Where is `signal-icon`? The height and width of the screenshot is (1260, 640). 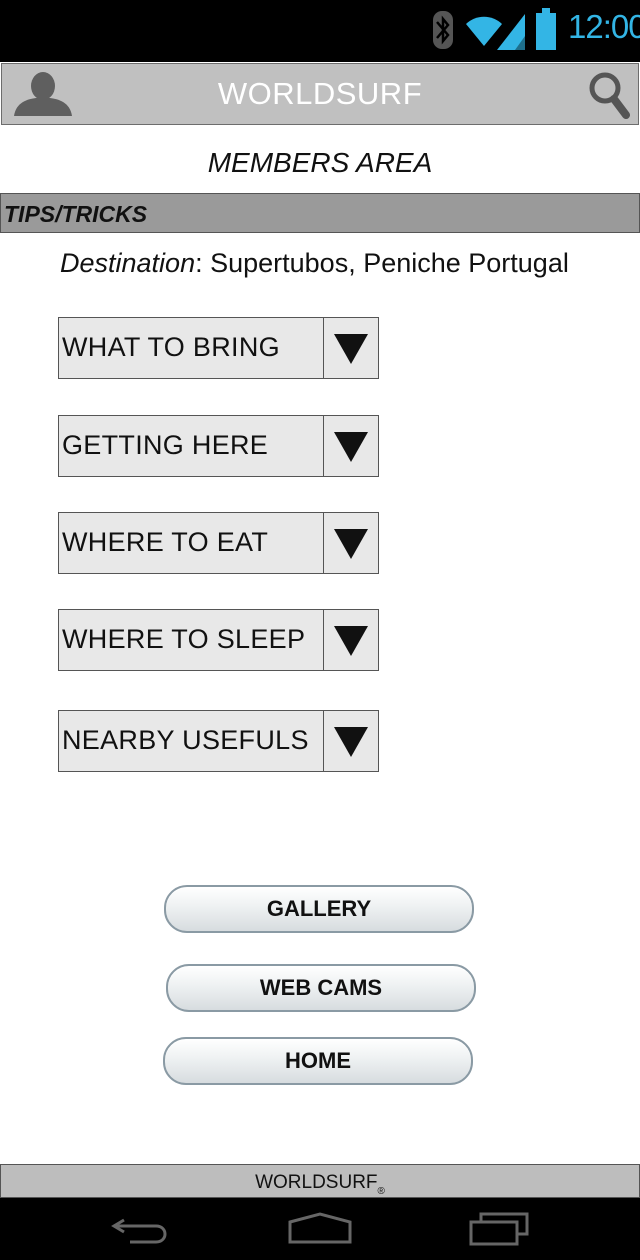 signal-icon is located at coordinates (511, 32).